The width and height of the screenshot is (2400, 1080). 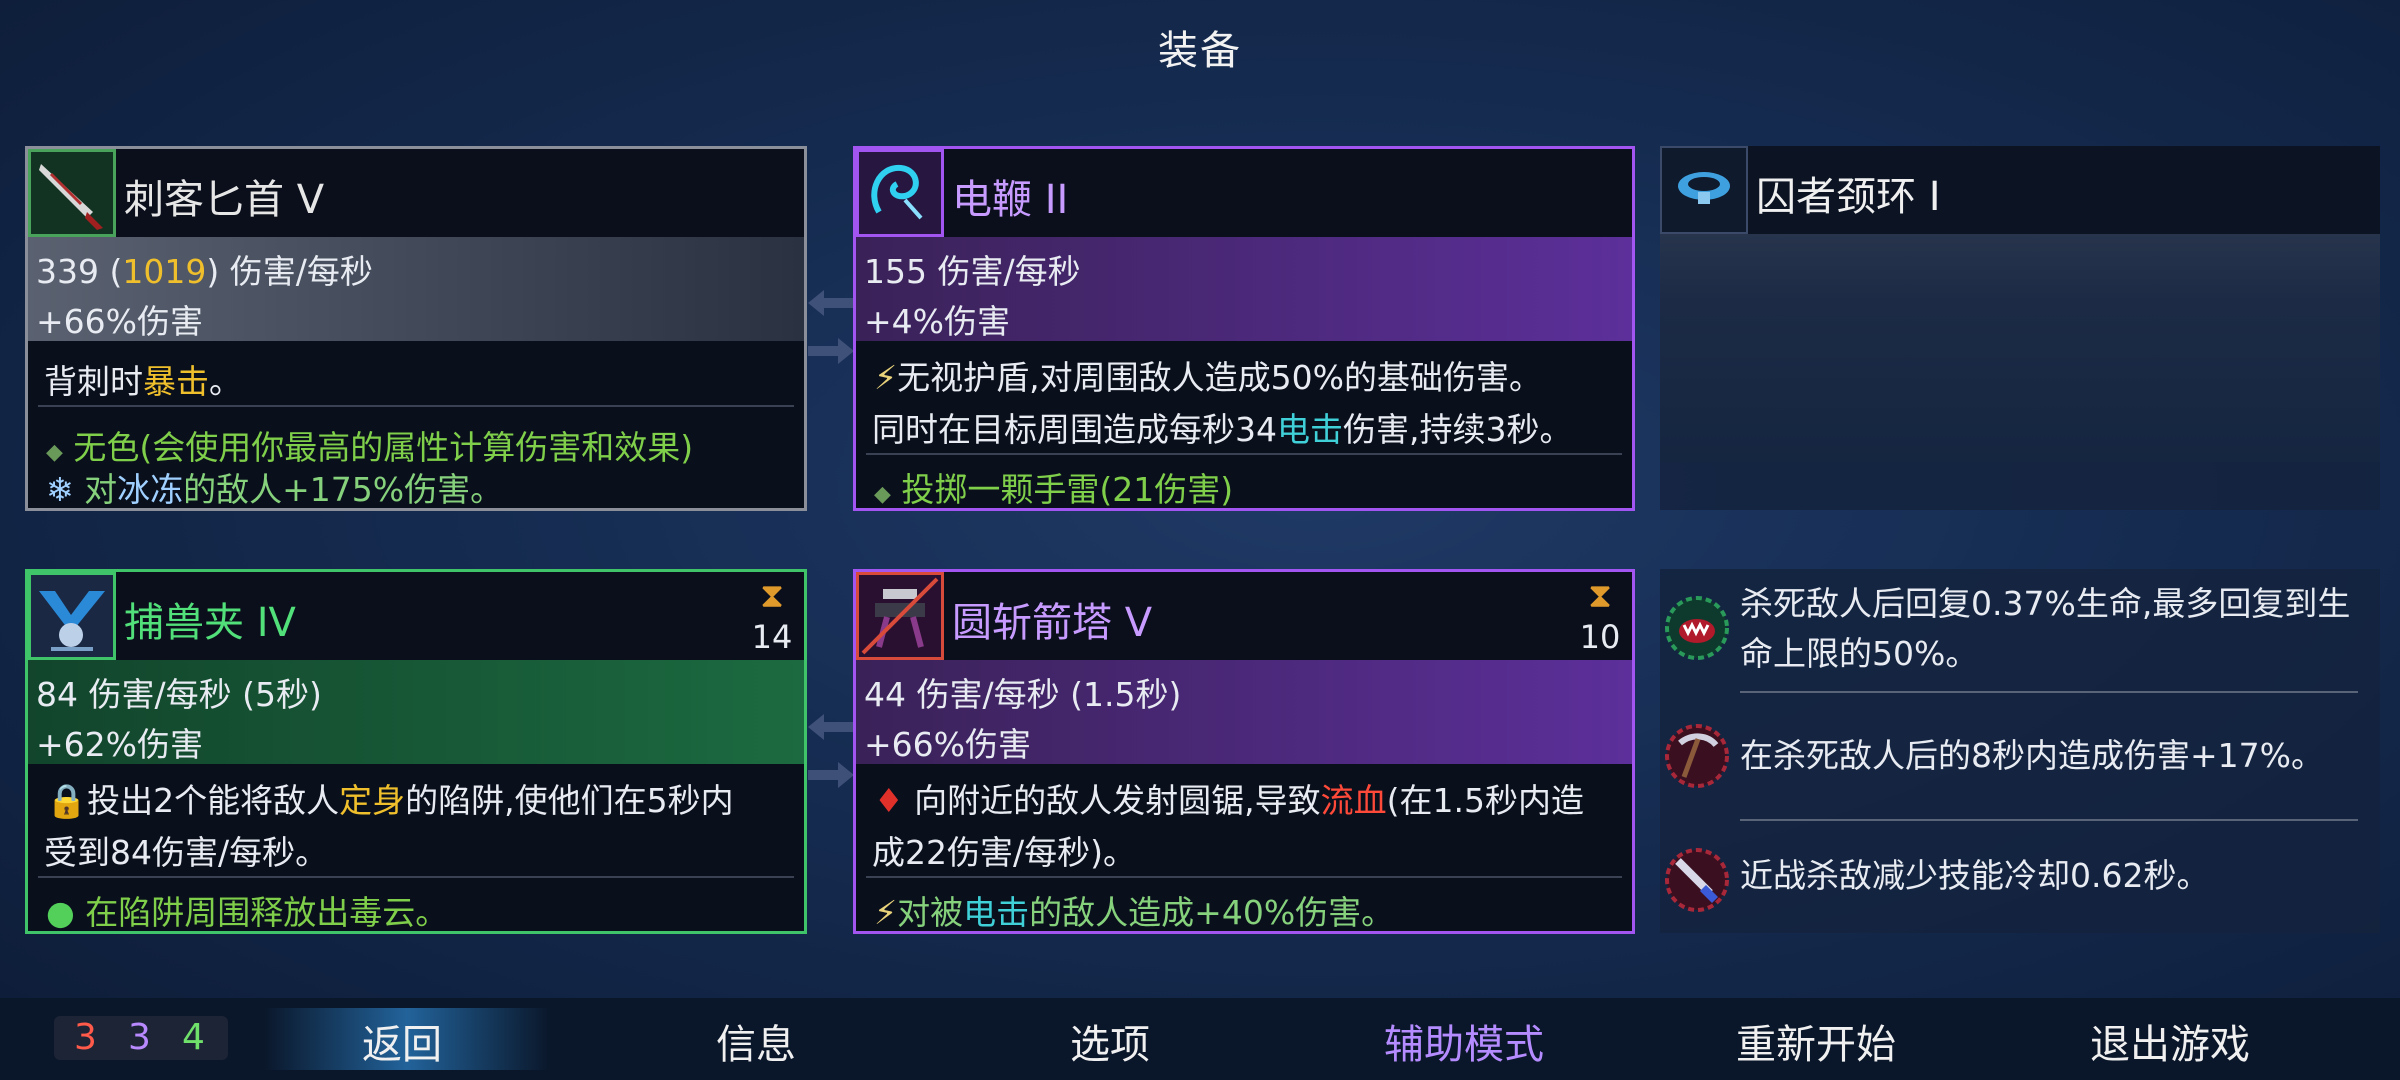 I want to click on dps-line: 155 伤害/每秒, so click(x=972, y=271).